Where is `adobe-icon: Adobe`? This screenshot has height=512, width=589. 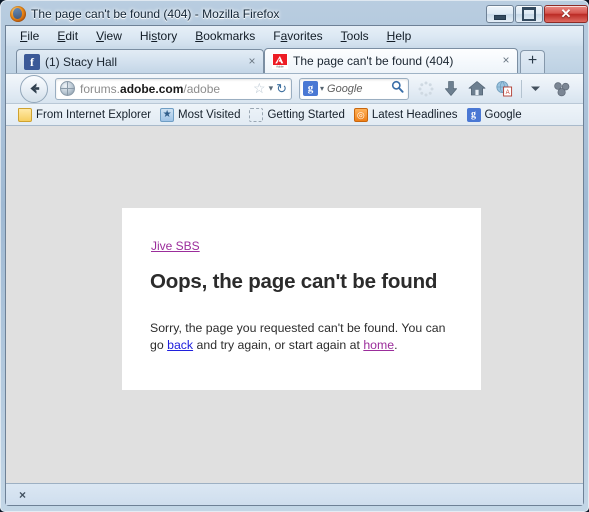
adobe-icon: Adobe is located at coordinates (280, 61).